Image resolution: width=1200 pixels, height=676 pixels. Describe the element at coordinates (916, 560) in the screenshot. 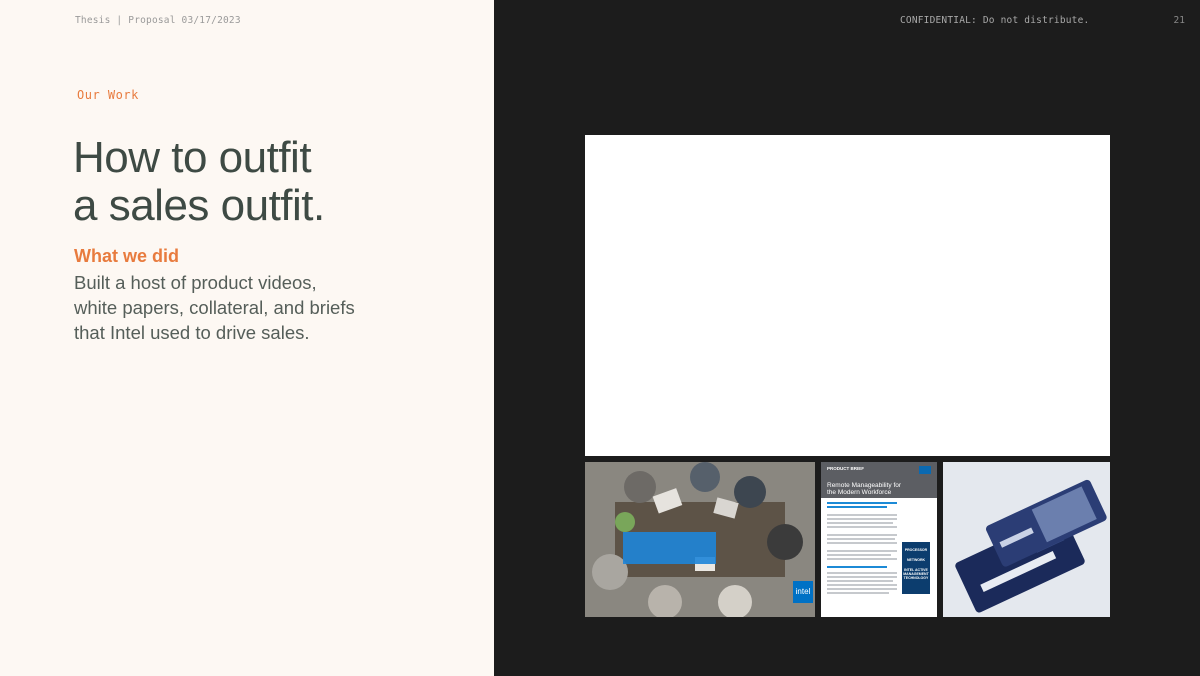

I see `brief-side-label: NETWORK` at that location.